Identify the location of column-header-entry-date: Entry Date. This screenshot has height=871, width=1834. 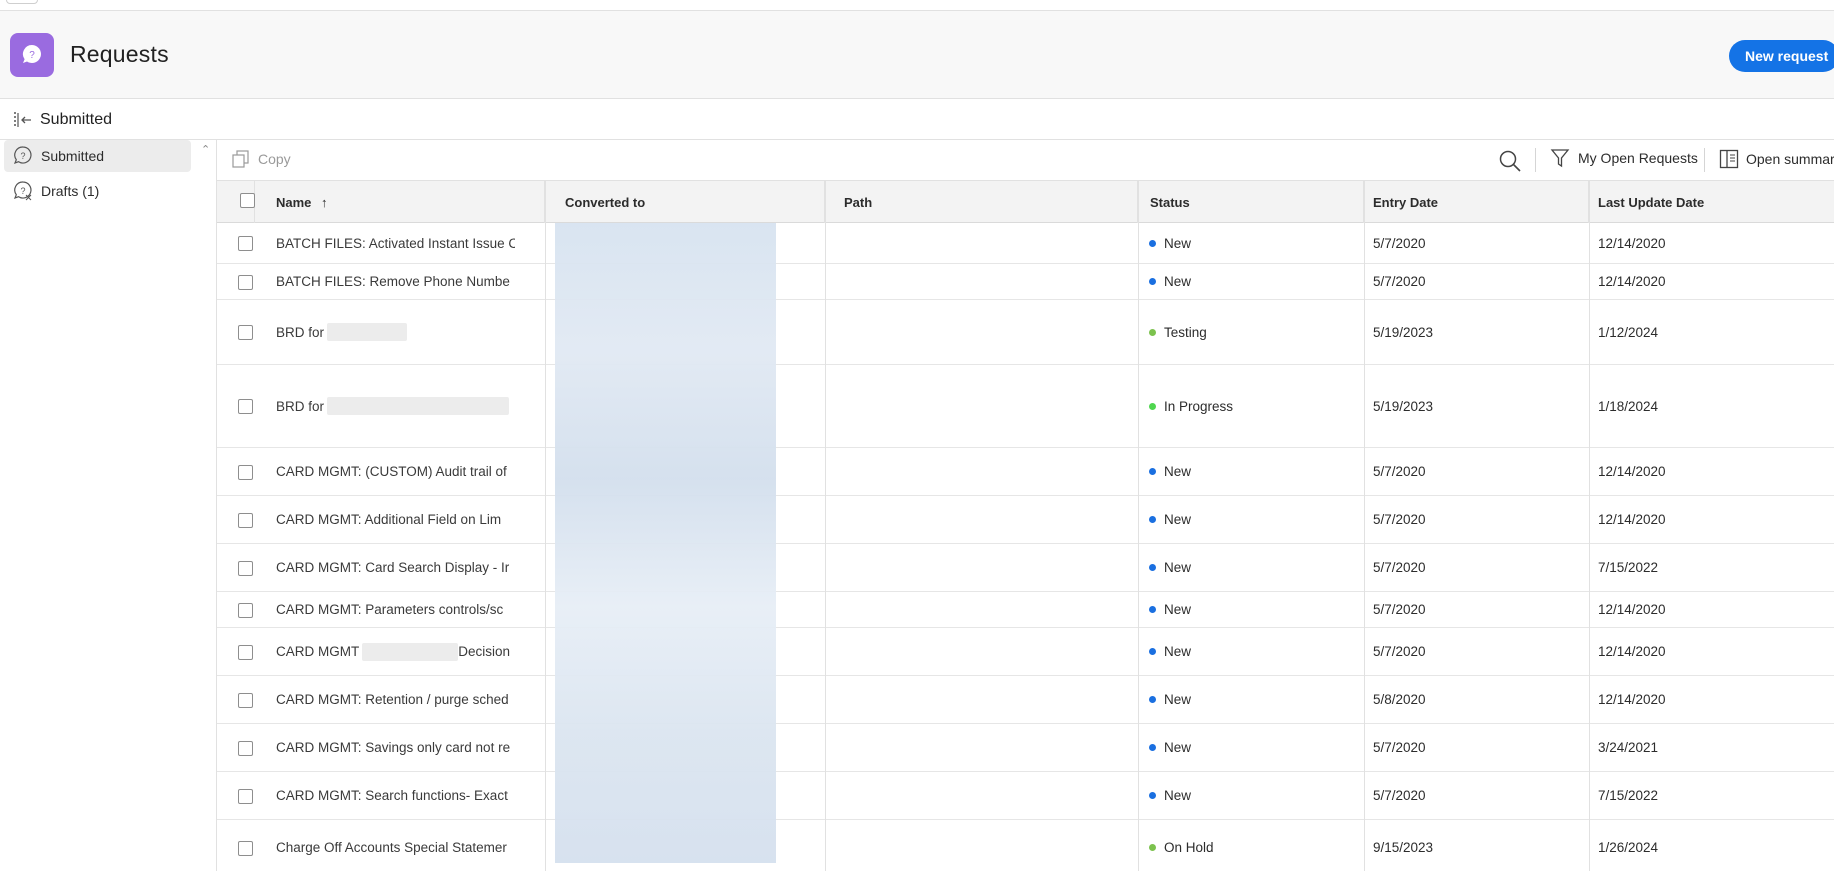
(1476, 202).